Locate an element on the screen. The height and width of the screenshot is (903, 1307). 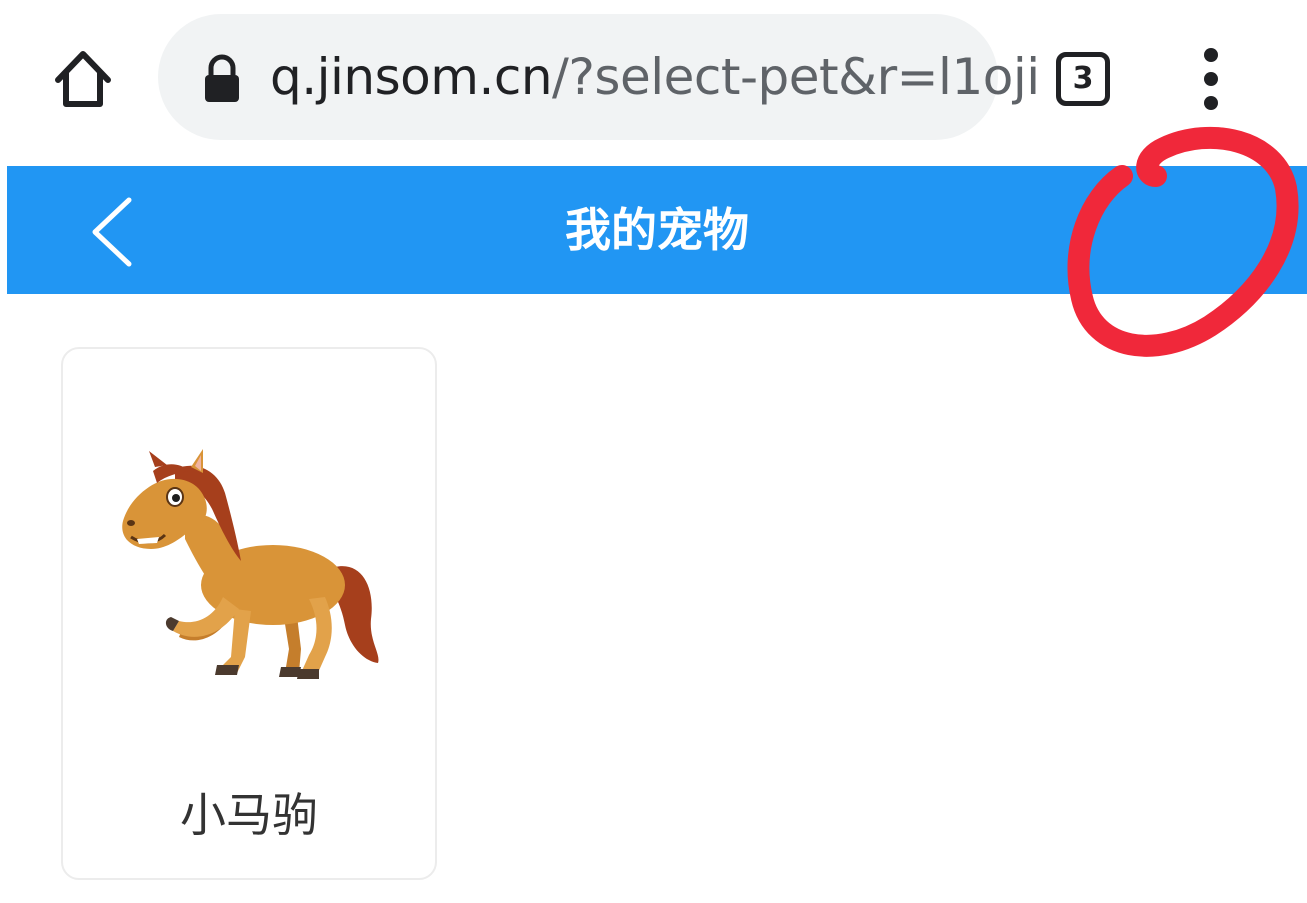
pet-name: 小马驹 is located at coordinates (249, 815).